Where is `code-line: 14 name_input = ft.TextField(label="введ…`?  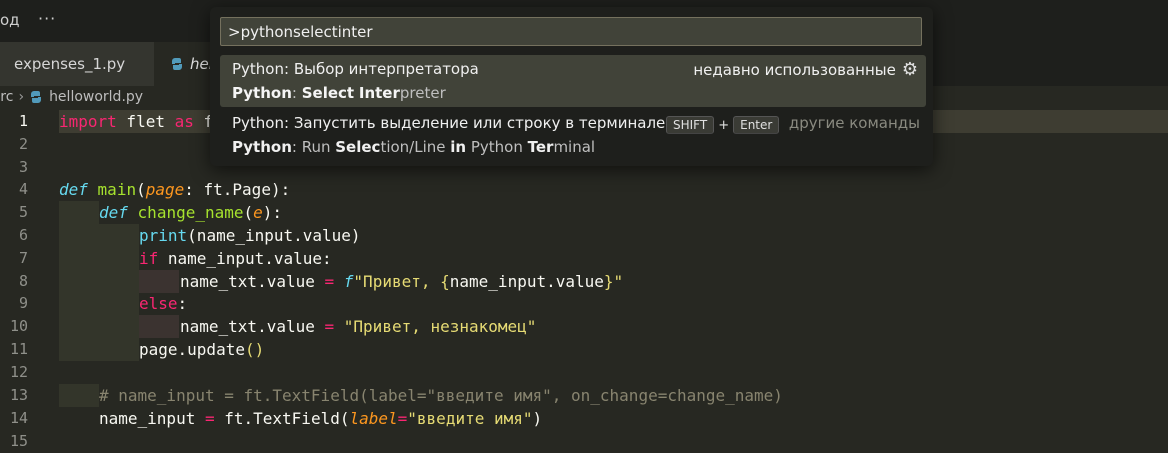 code-line: 14 name_input = ft.TextField(label="введ… is located at coordinates (584, 418).